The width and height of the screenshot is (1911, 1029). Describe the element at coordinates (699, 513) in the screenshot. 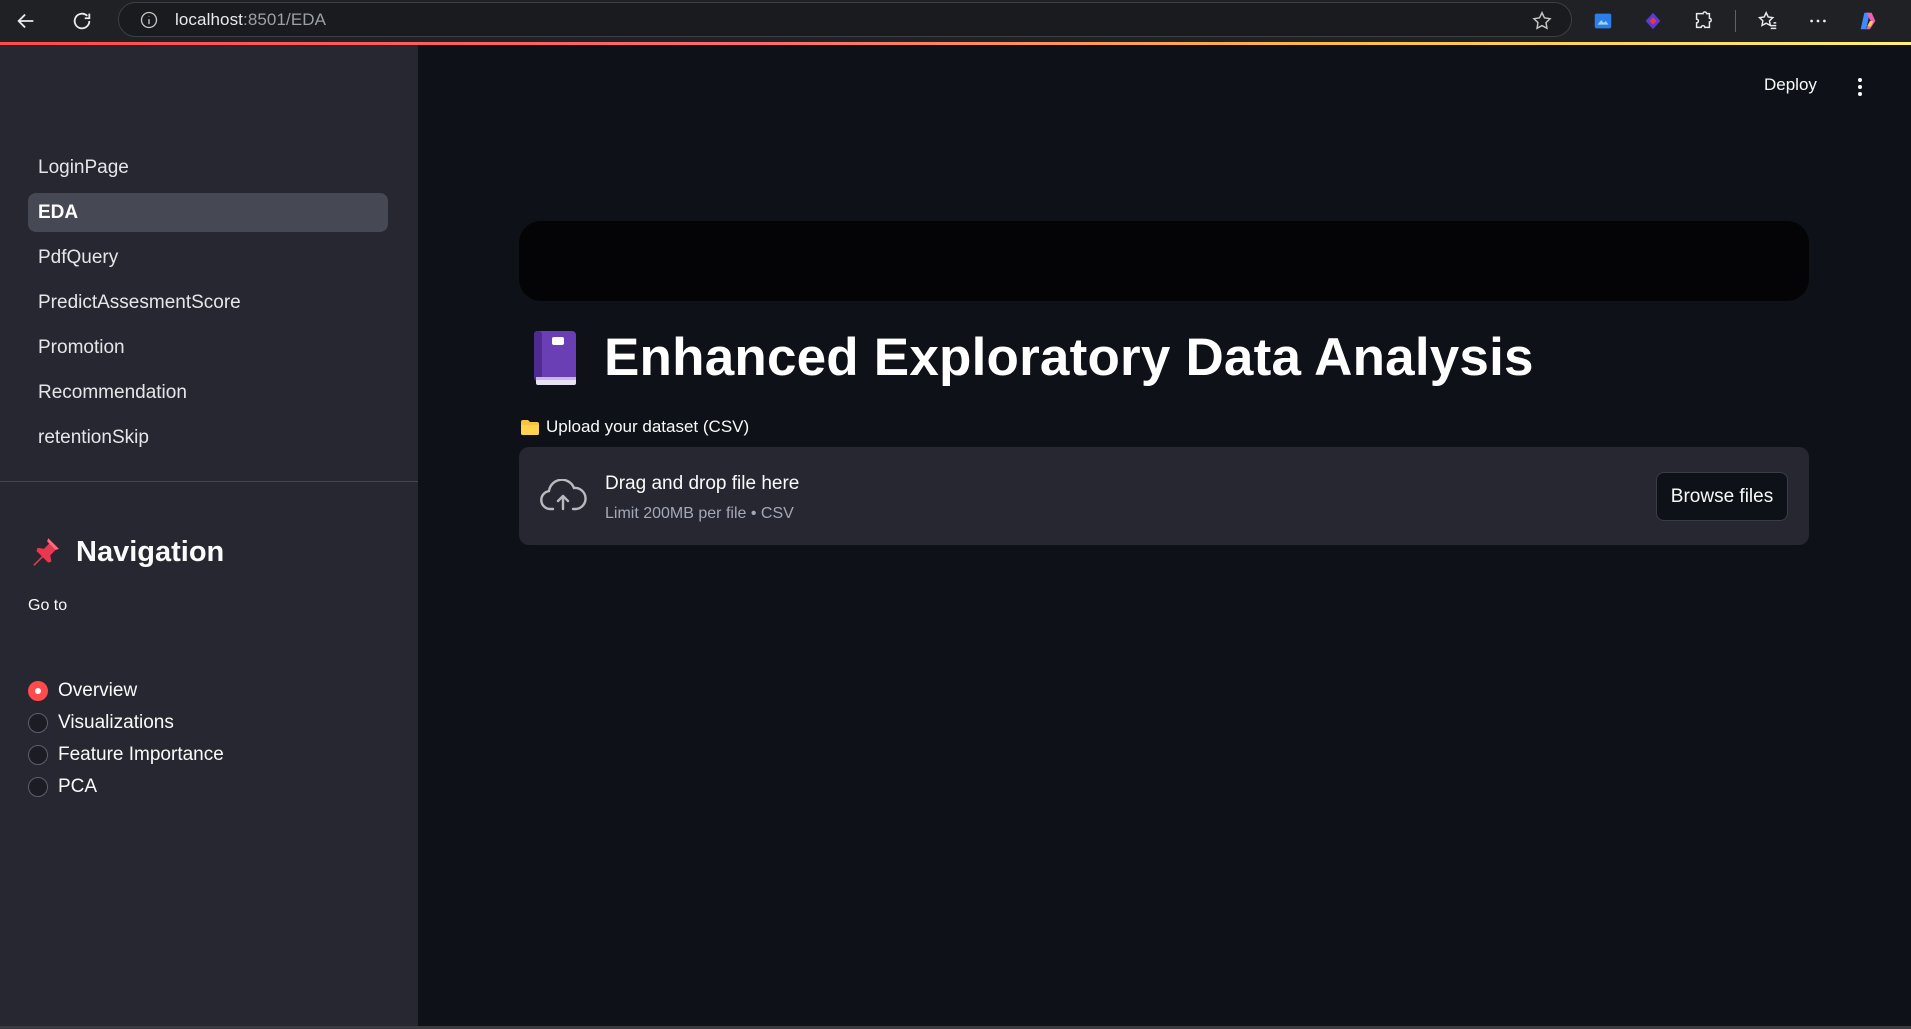

I see `dropzone-limit-text: Limit 200MB per file • CSV` at that location.